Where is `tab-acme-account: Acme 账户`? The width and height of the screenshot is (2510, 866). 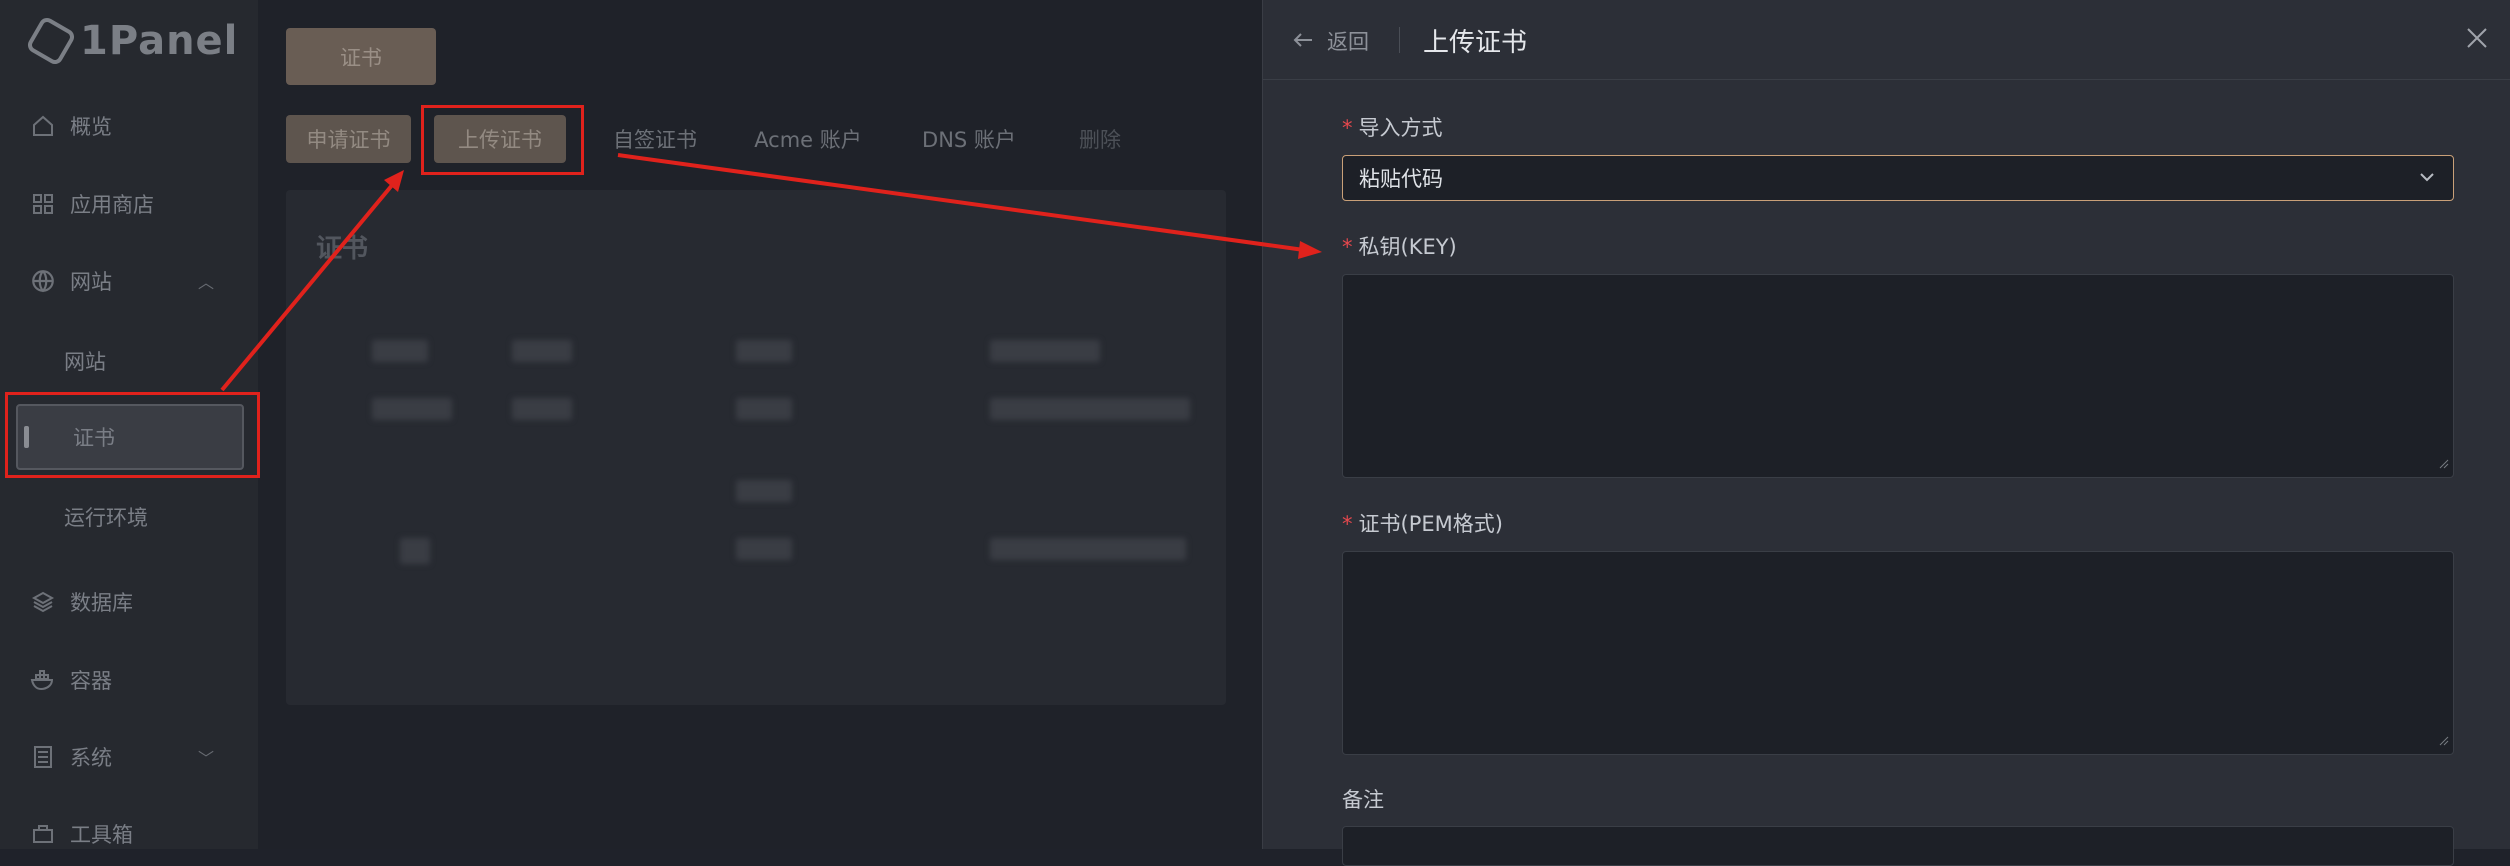 tab-acme-account: Acme 账户 is located at coordinates (808, 139).